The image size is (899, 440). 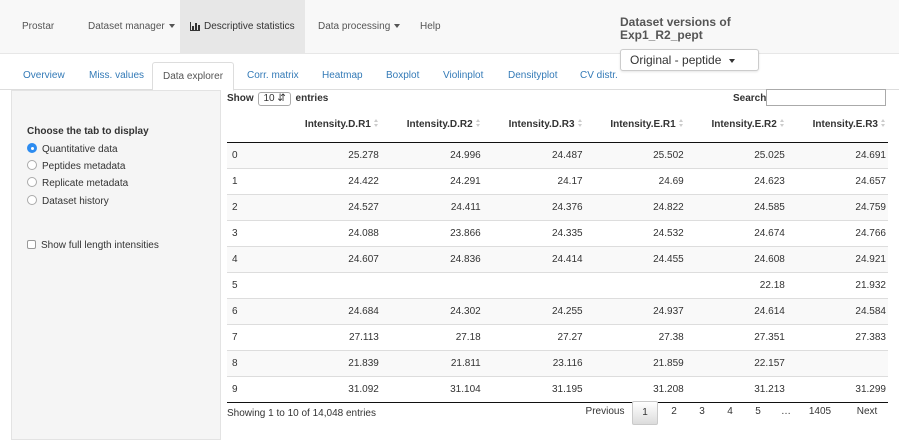 What do you see at coordinates (330, 206) in the screenshot?
I see `table-cell: 24.527` at bounding box center [330, 206].